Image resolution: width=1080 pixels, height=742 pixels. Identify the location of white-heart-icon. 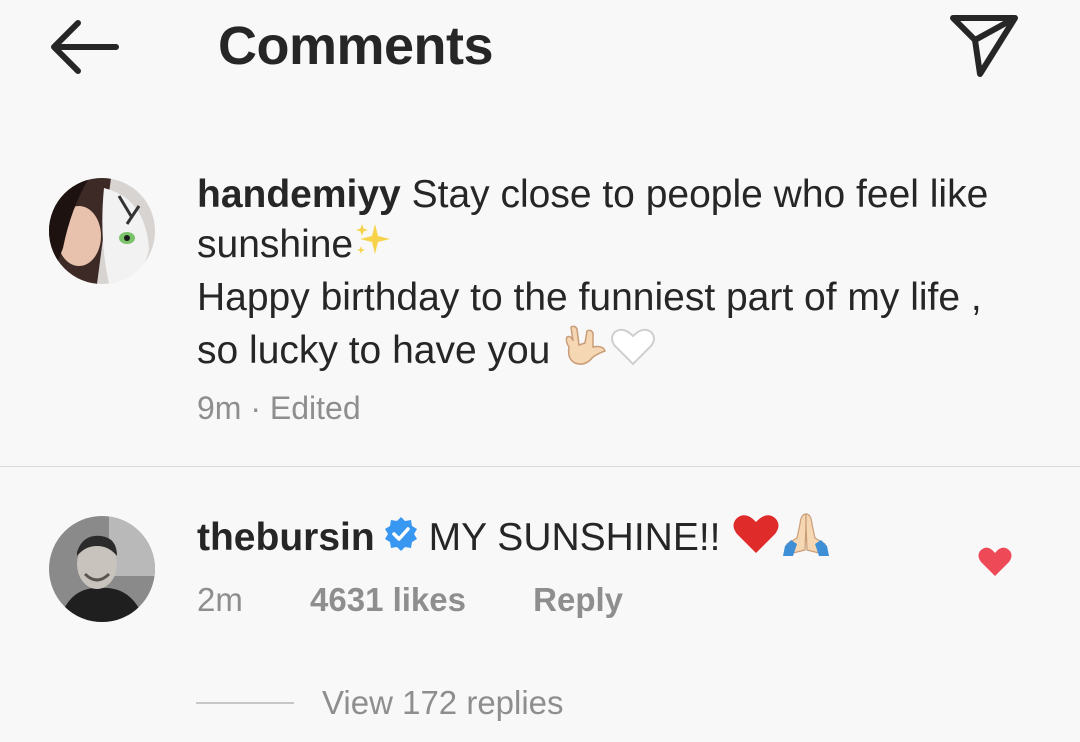
(633, 352).